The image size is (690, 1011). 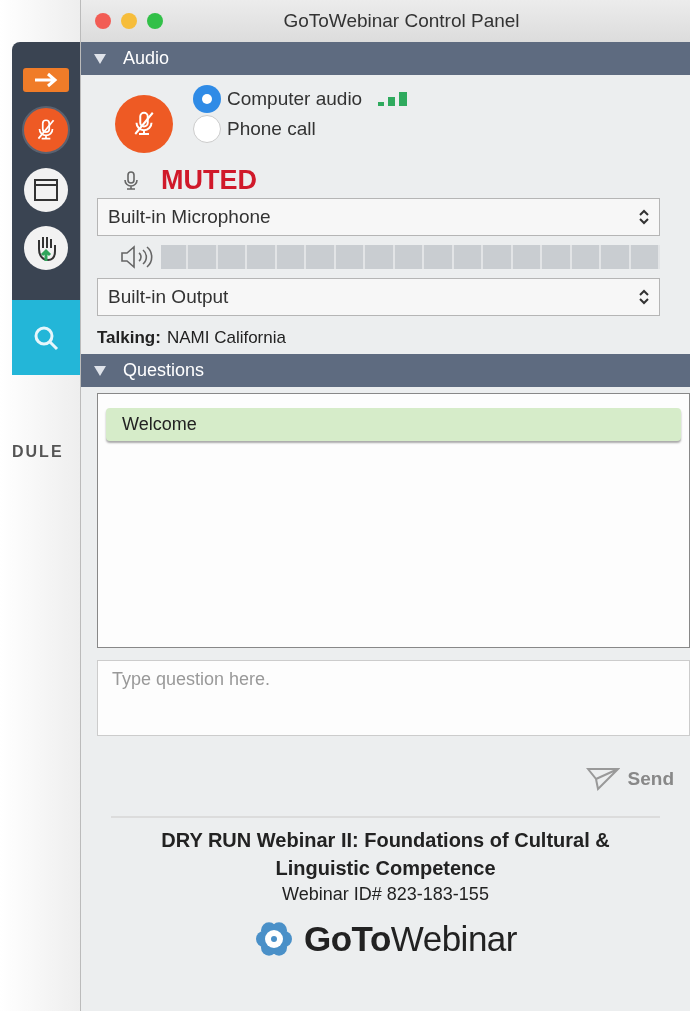 What do you see at coordinates (602, 779) in the screenshot?
I see `paper-plane-icon` at bounding box center [602, 779].